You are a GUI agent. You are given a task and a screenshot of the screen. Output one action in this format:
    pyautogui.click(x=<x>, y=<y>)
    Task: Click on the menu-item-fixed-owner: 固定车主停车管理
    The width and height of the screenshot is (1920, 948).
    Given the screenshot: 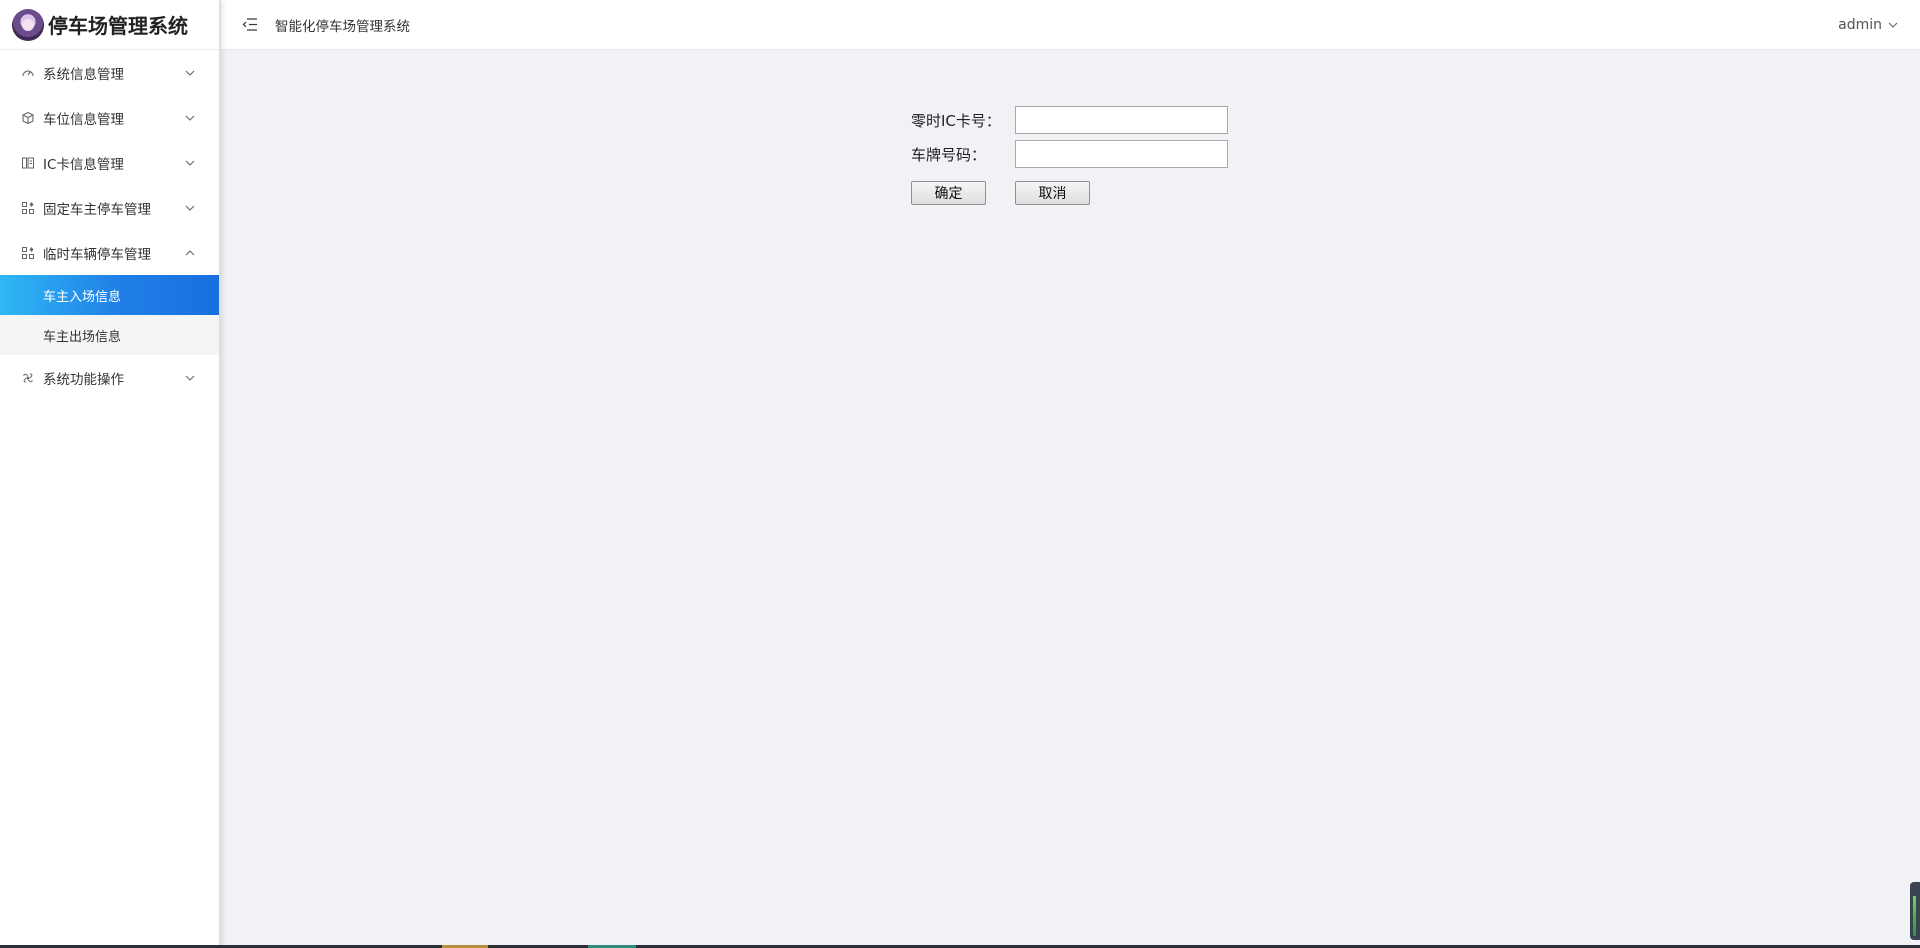 What is the action you would take?
    pyautogui.click(x=109, y=207)
    